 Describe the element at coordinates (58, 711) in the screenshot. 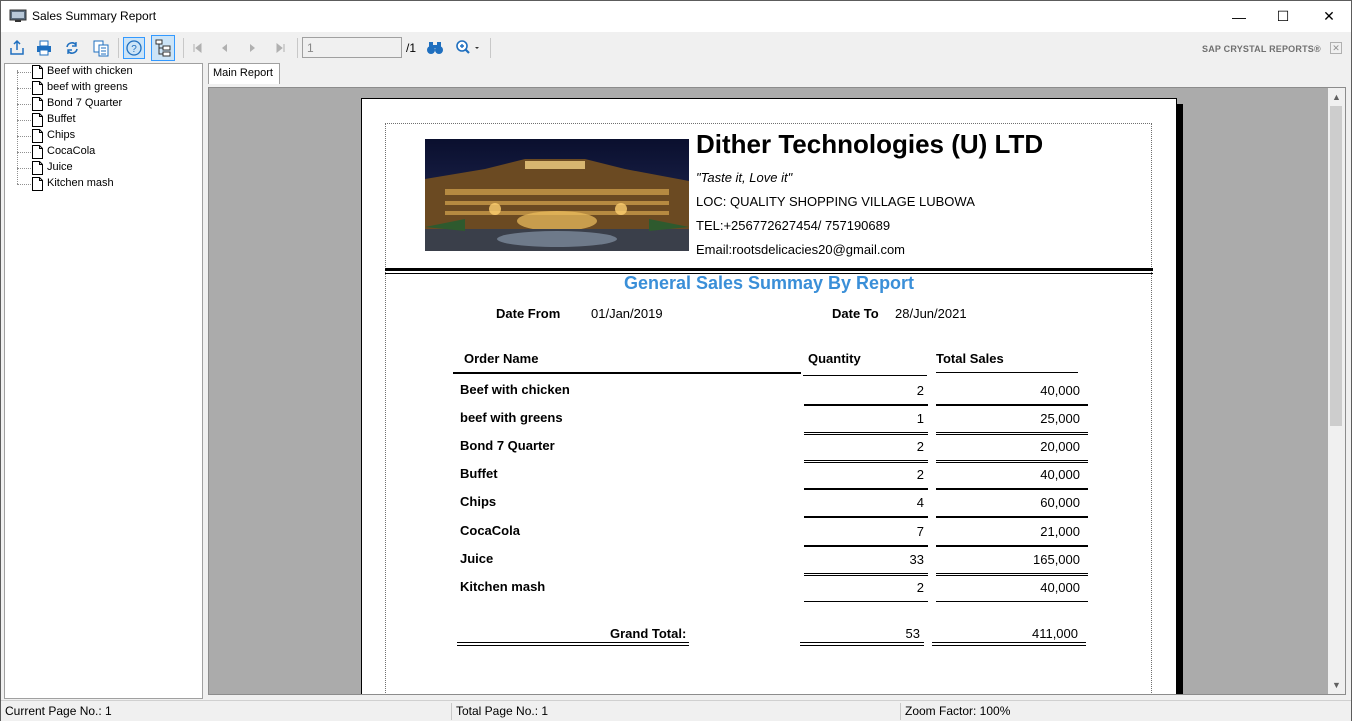

I see `current-page-status: Current Page No.: 1` at that location.